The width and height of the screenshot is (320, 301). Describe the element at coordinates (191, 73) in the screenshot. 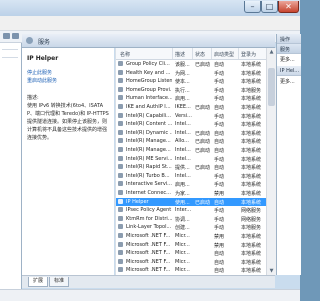

I see `table-row: Health Key and ... 为网... 手动 本地系统` at that location.